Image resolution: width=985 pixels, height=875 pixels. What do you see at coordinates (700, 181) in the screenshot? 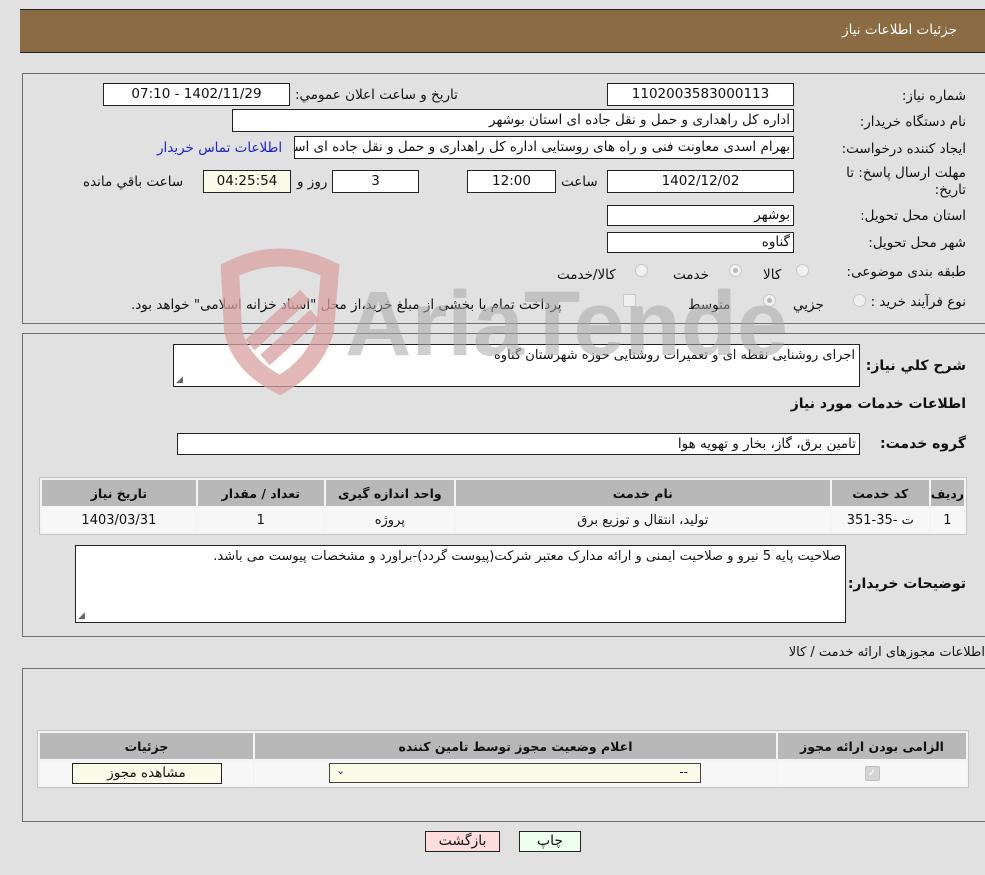
I see `deadline-date-field: 1402/12/02` at bounding box center [700, 181].